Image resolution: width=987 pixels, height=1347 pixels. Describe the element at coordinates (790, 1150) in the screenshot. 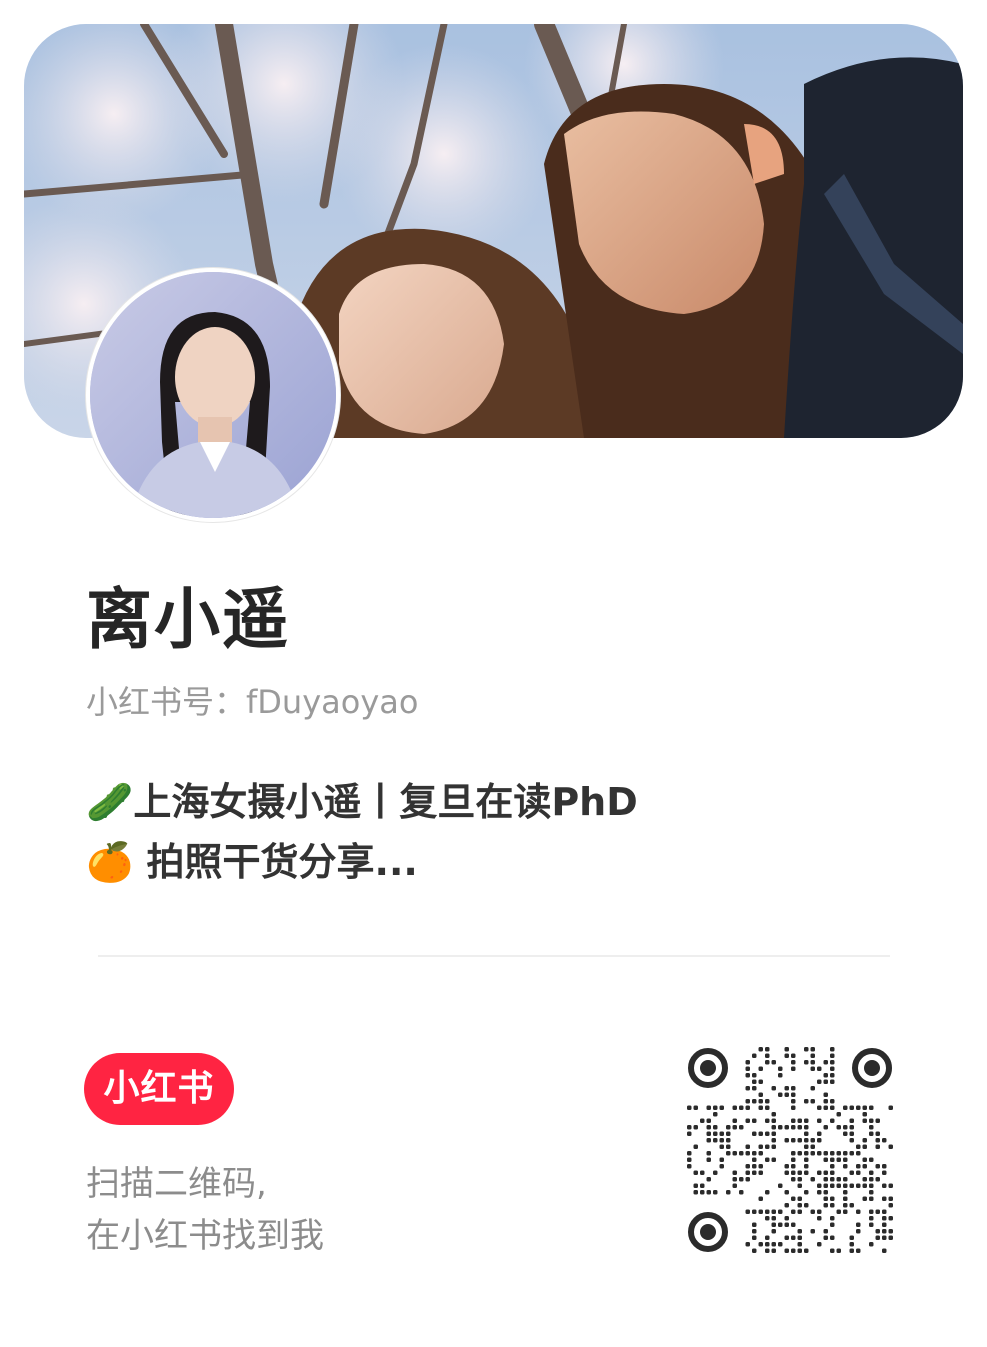

I see `qr-code` at that location.